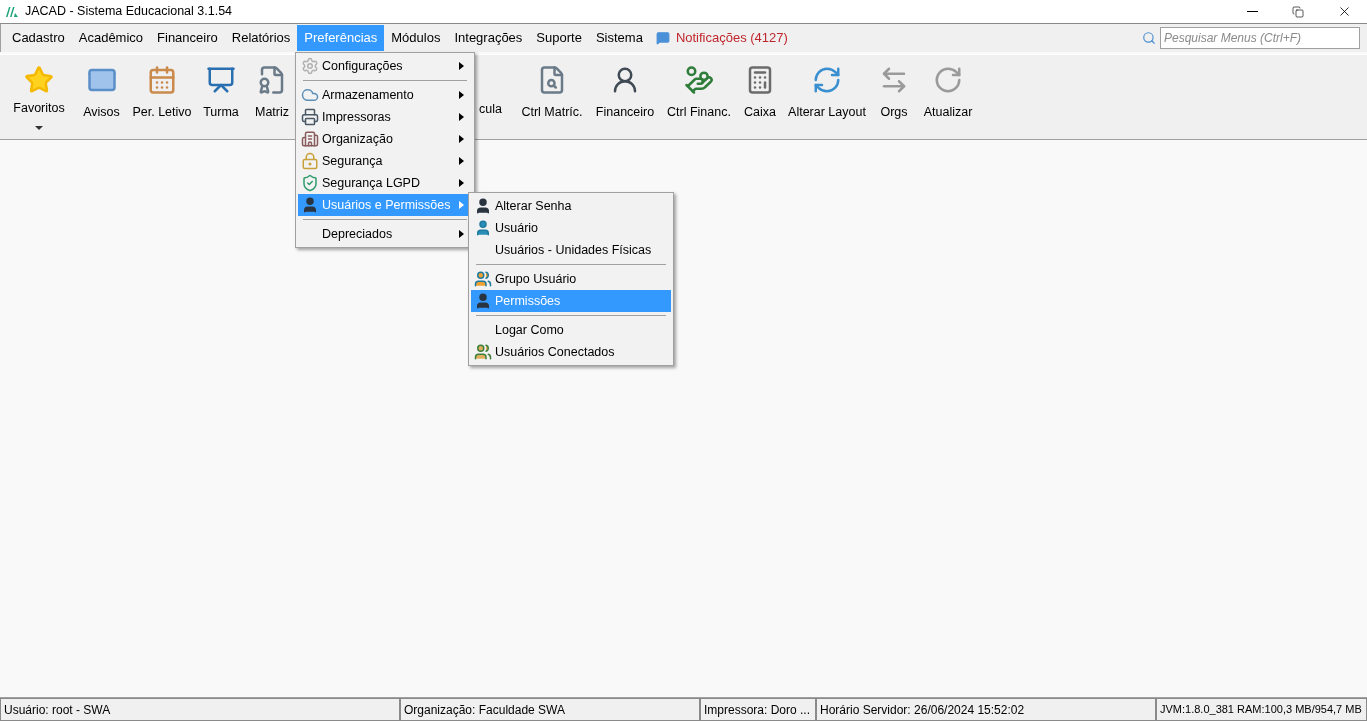 This screenshot has height=721, width=1367. Describe the element at coordinates (200, 709) in the screenshot. I see `status-bar-field: Usuário: root - SWA` at that location.